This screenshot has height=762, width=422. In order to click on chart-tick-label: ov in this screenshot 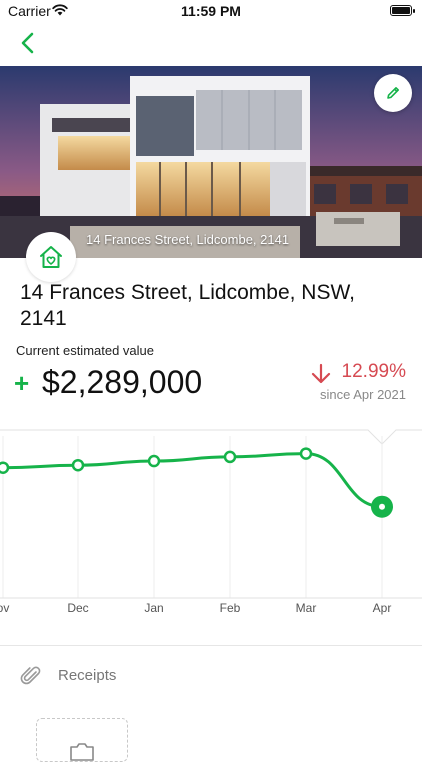, I will do `click(4, 608)`.